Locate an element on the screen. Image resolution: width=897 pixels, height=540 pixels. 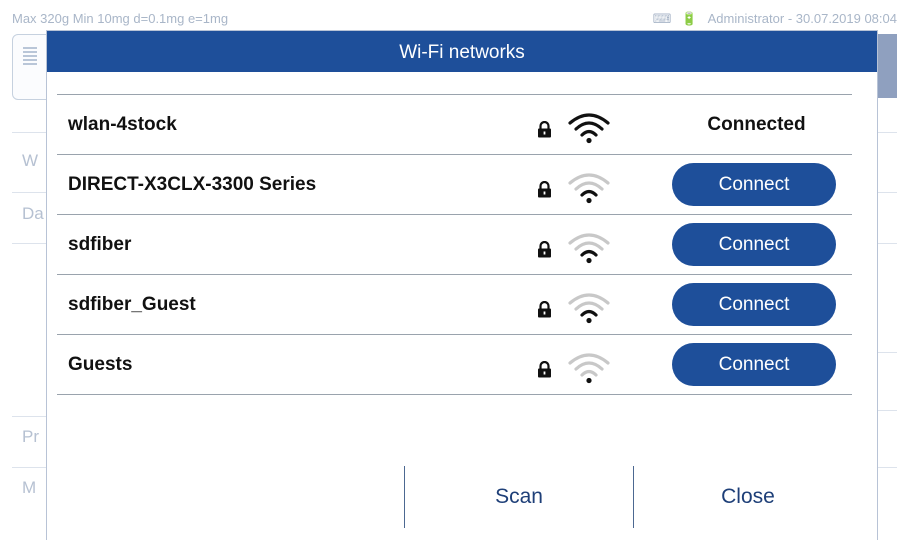
background-home-tab is located at coordinates (887, 66).